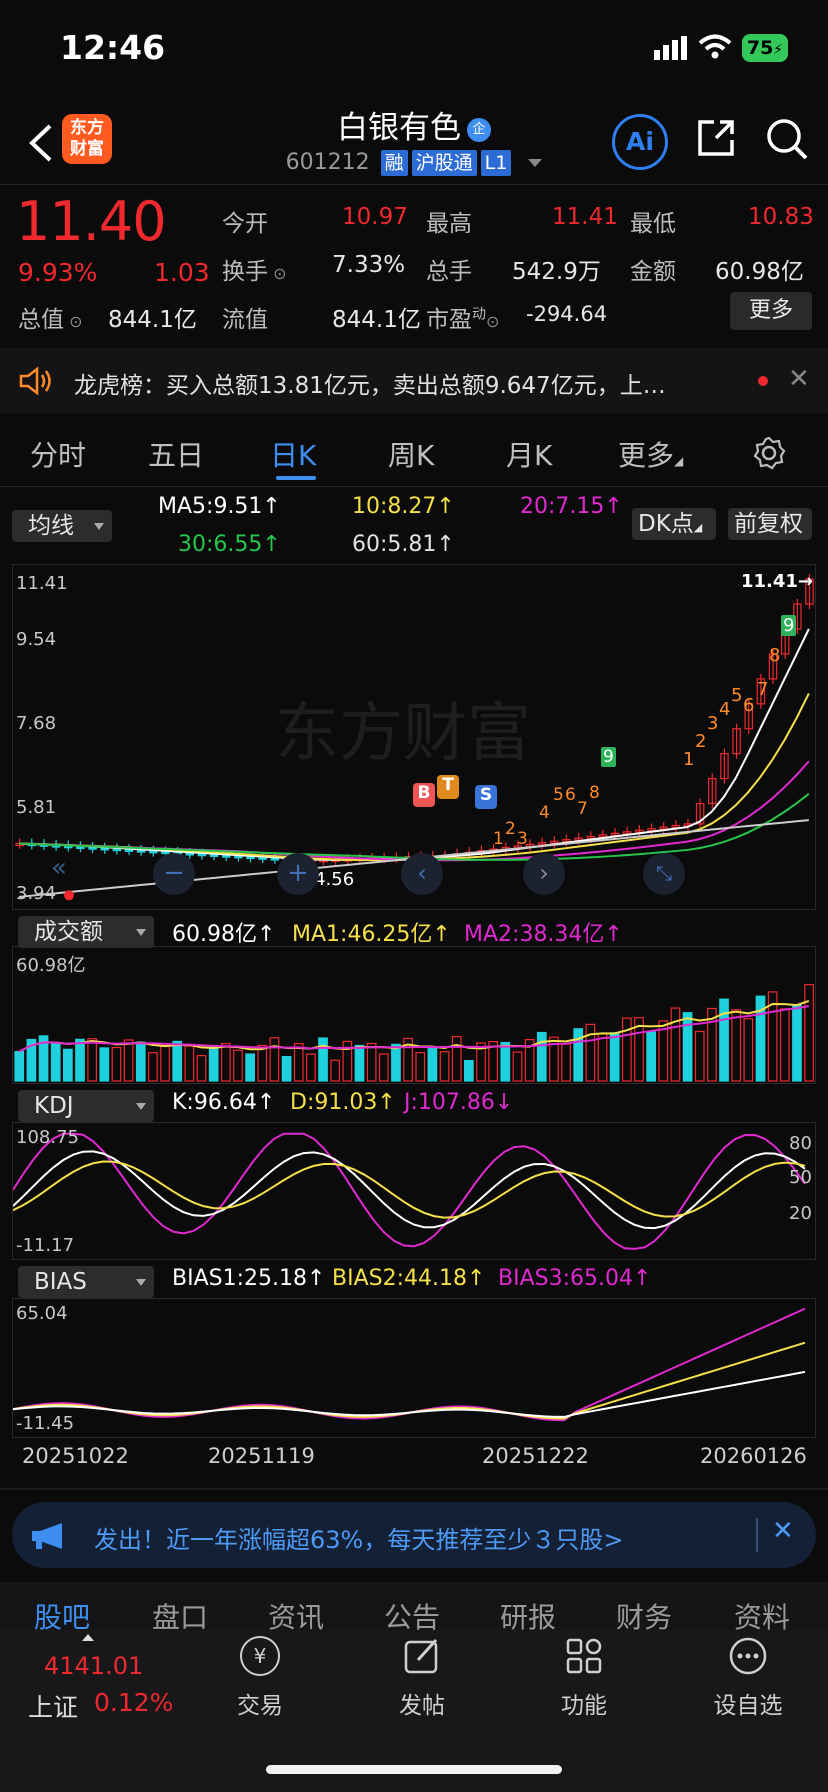 This screenshot has height=1792, width=828. What do you see at coordinates (399, 128) in the screenshot?
I see `stock-name: 白银有色` at bounding box center [399, 128].